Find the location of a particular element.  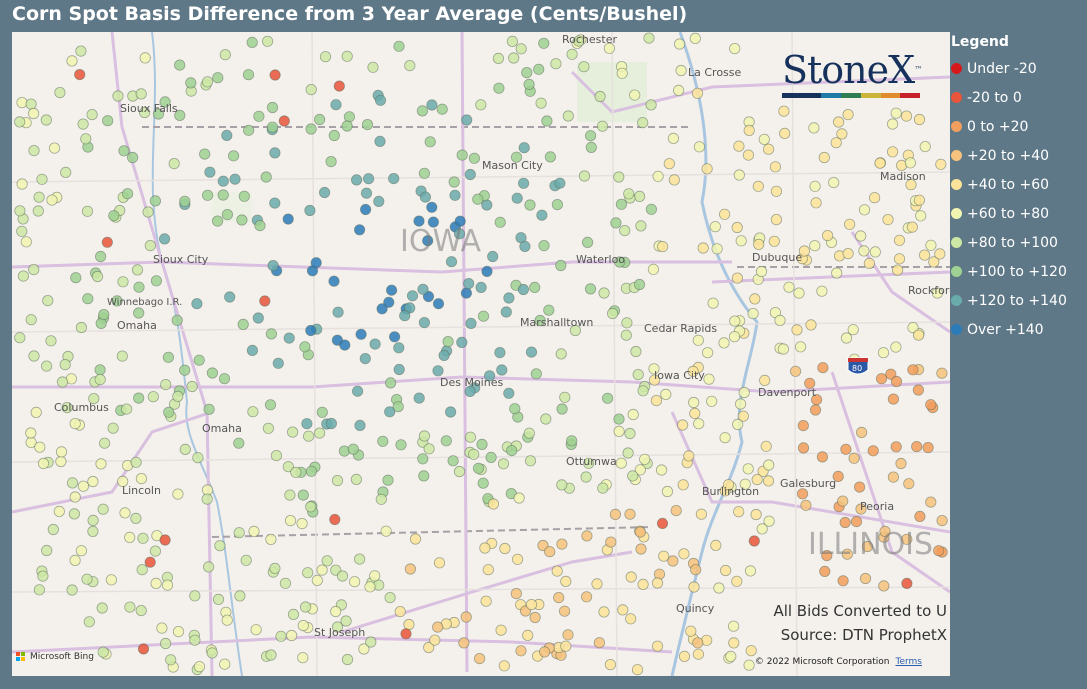

legend-item: +60 to +80 is located at coordinates (1017, 213).